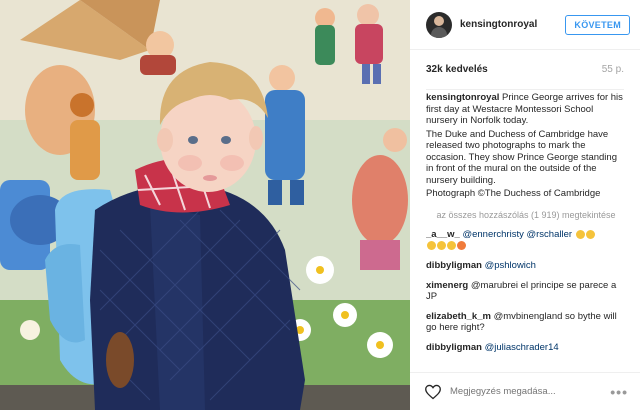 The image size is (640, 410). I want to click on comment-item: dibbyligman @pshlowich, so click(526, 266).